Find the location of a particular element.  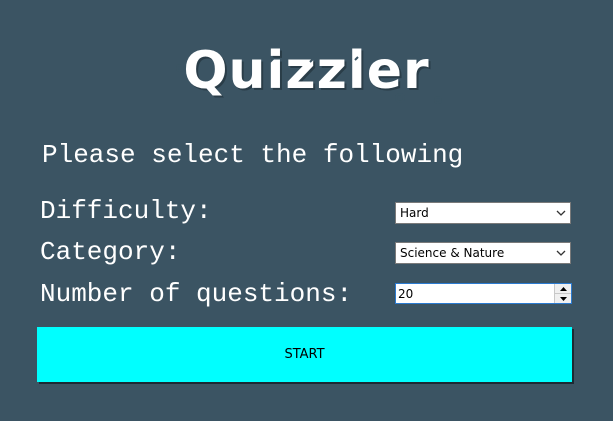

number-of-questions-label: Number of questions: is located at coordinates (196, 294).